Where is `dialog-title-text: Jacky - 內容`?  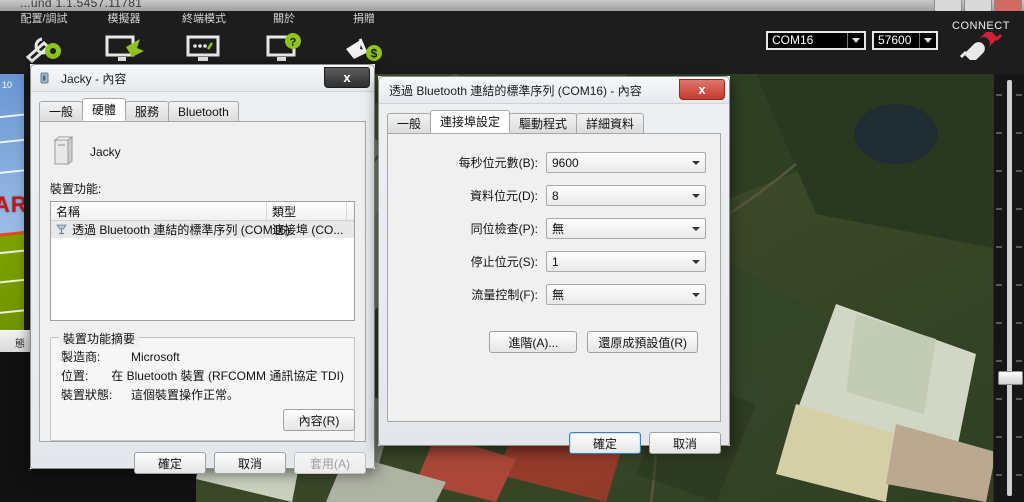 dialog-title-text: Jacky - 內容 is located at coordinates (94, 78).